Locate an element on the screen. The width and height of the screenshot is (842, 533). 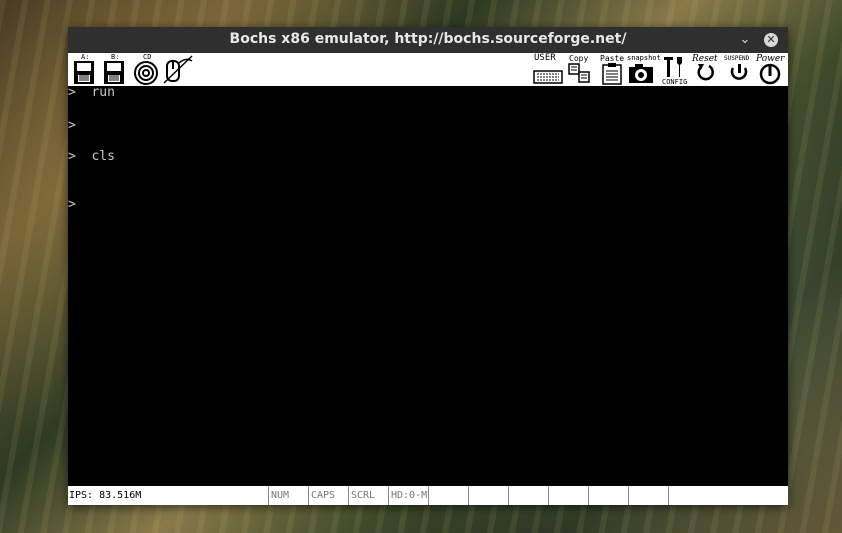
status-bar: IPS: 83.516M NUM CAPS SCRL HD:0-M is located at coordinates (428, 495).